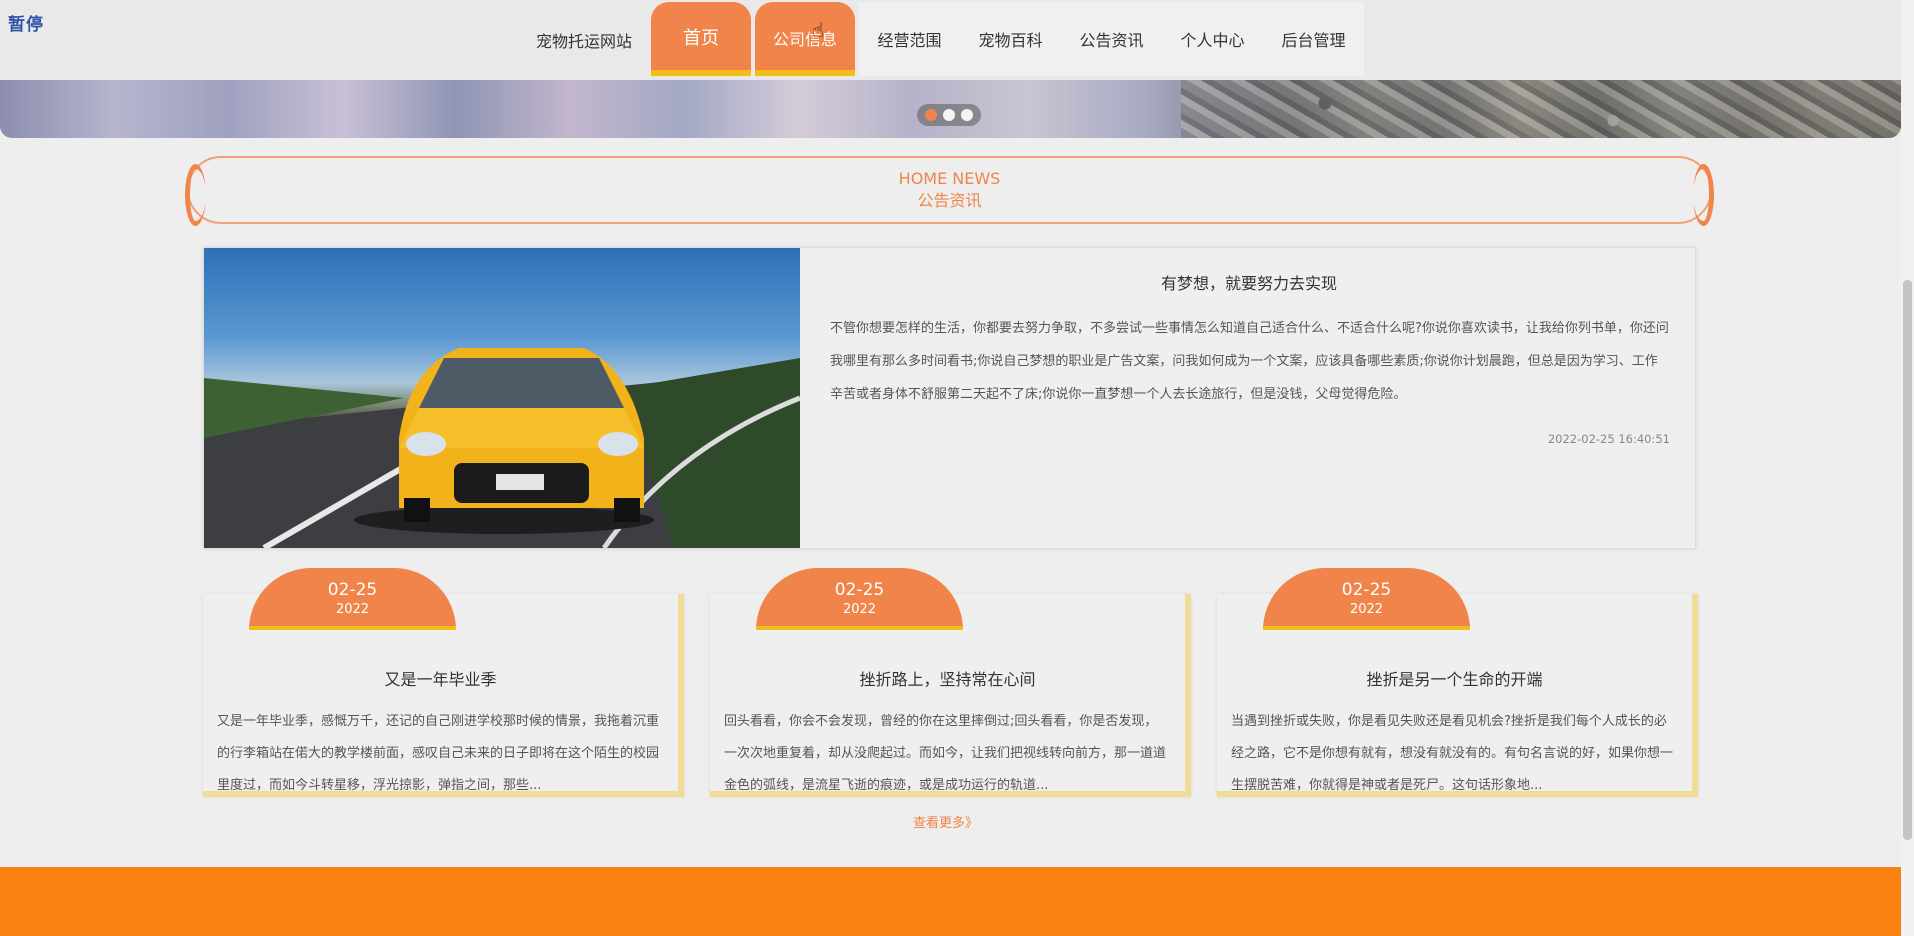 The width and height of the screenshot is (1914, 936). I want to click on nav-announcements: 公告资讯, so click(1111, 39).